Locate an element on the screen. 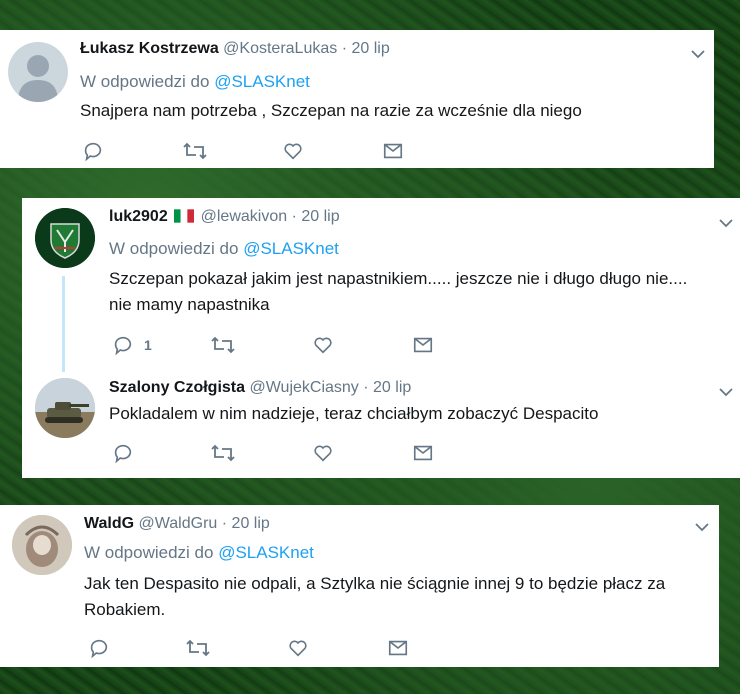 The width and height of the screenshot is (740, 694). avatar-luk2902 is located at coordinates (65, 238).